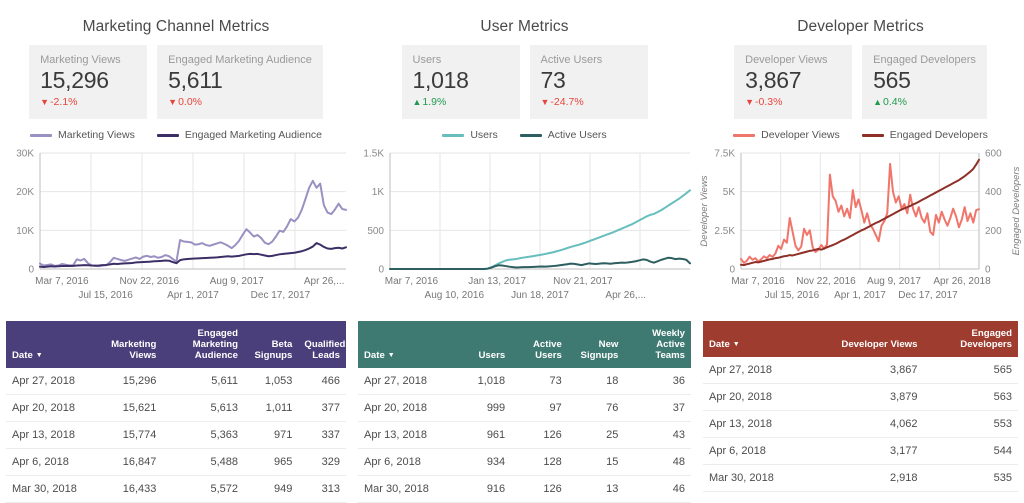  What do you see at coordinates (657, 344) in the screenshot?
I see `table-header-weekly-active-teams: Weekly Active Teams` at bounding box center [657, 344].